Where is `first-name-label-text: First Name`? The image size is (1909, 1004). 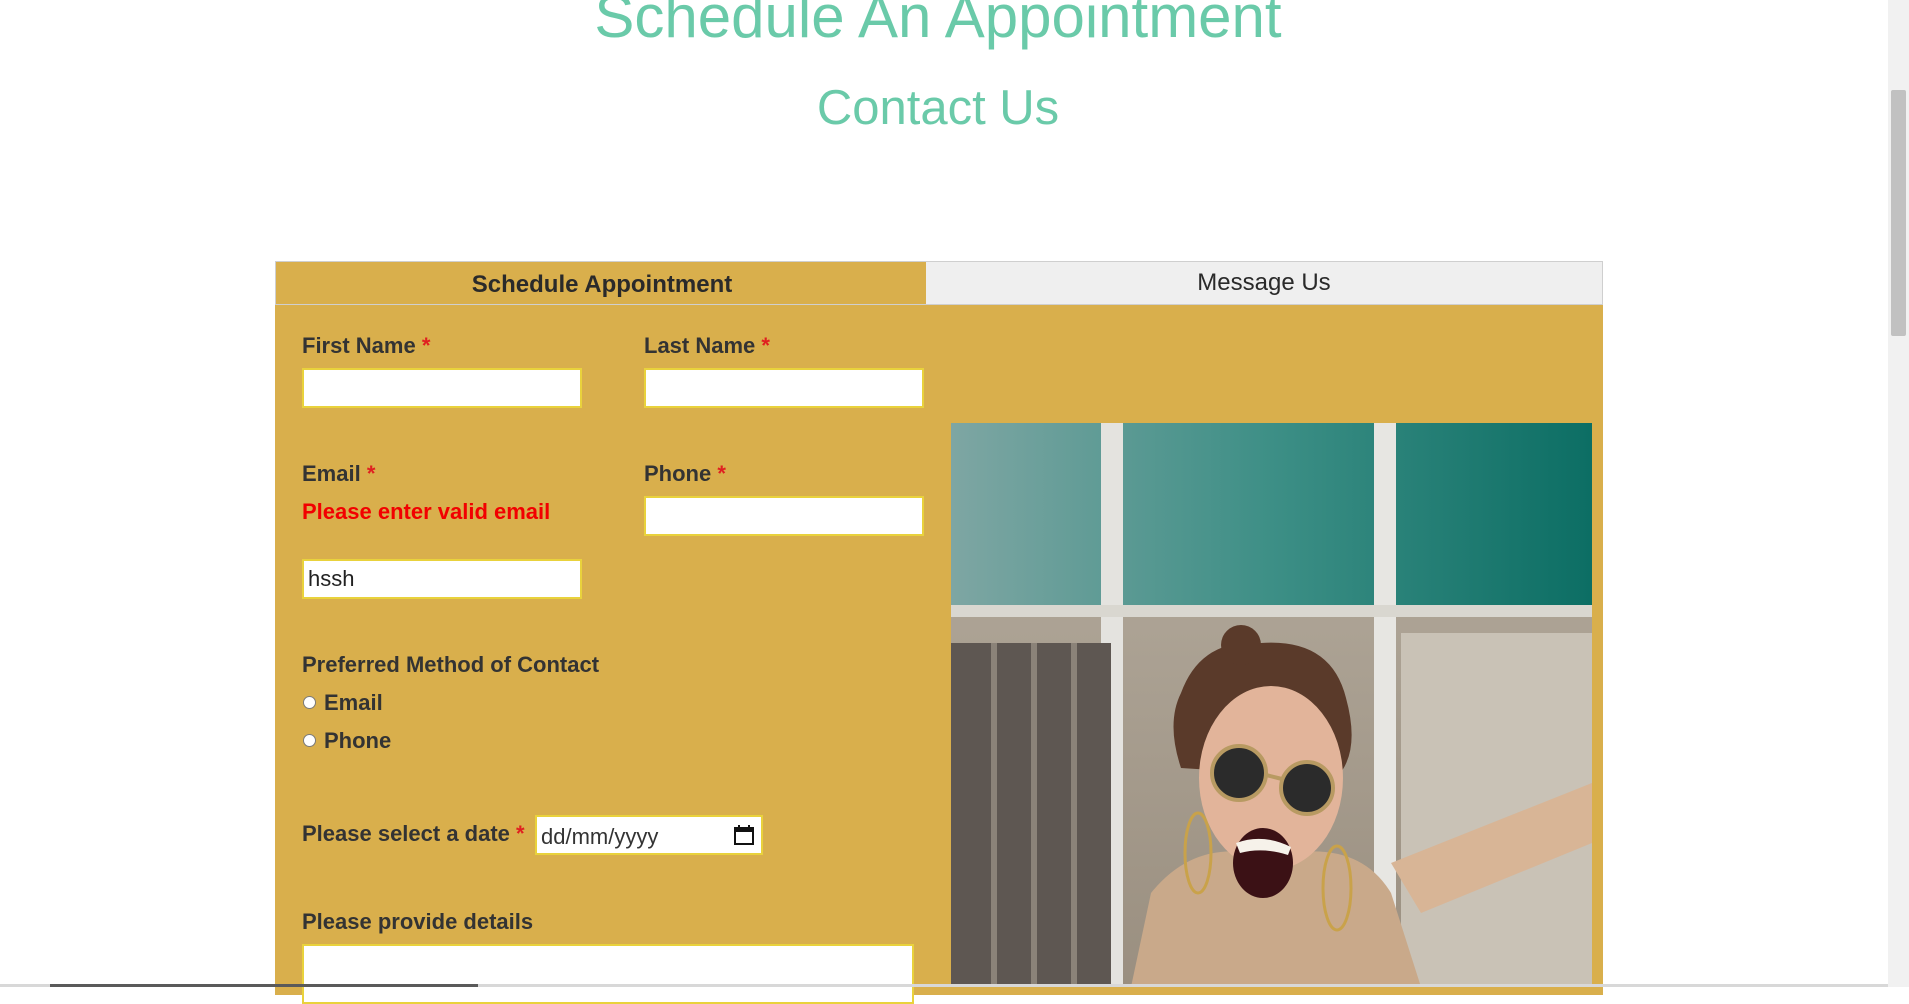 first-name-label-text: First Name is located at coordinates (359, 345).